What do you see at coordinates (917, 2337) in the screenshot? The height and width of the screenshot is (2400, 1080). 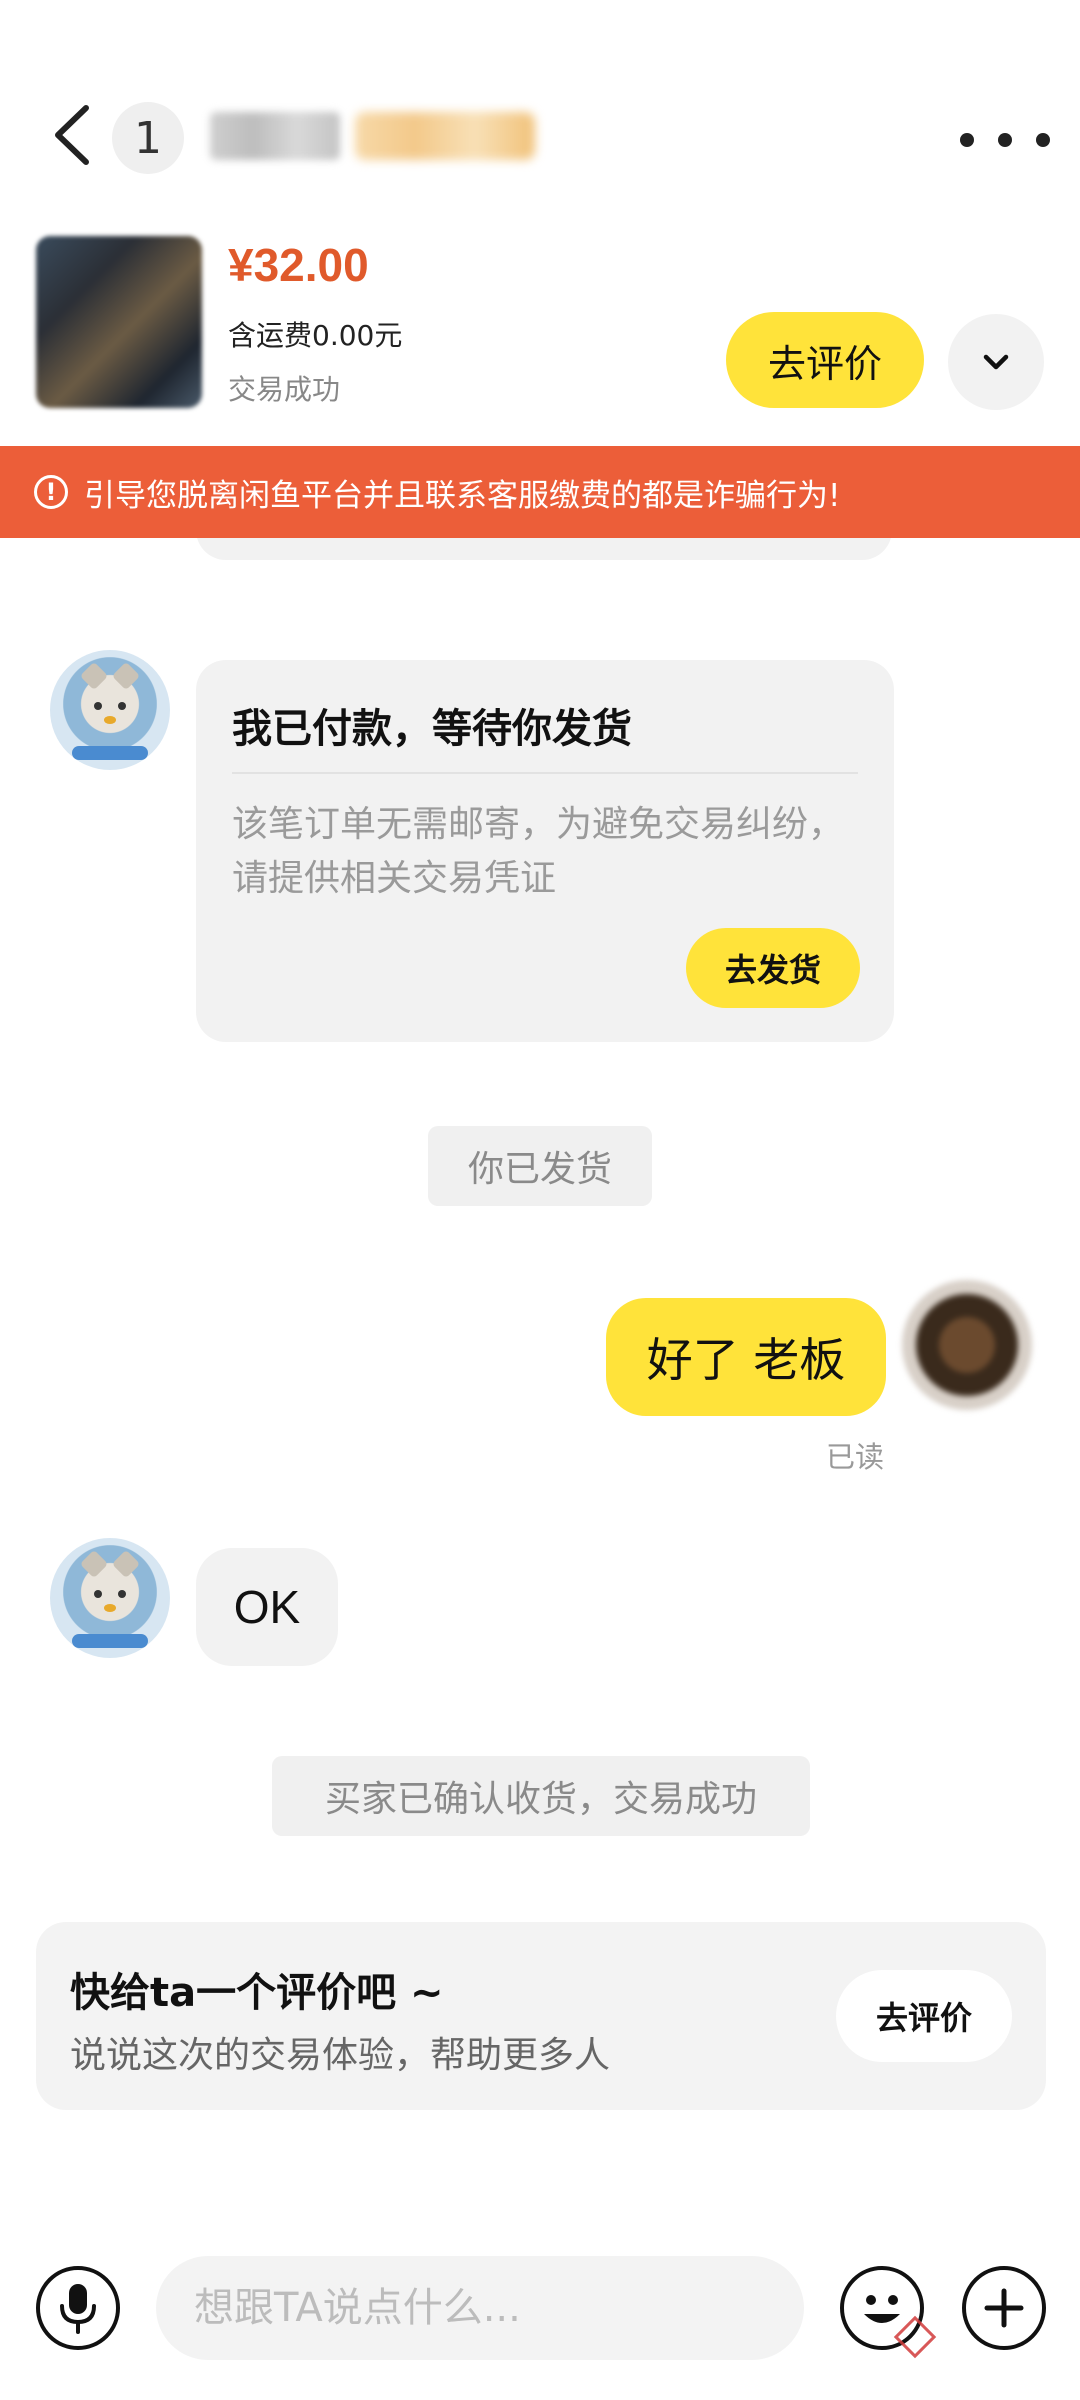 I see `watermark-logo` at bounding box center [917, 2337].